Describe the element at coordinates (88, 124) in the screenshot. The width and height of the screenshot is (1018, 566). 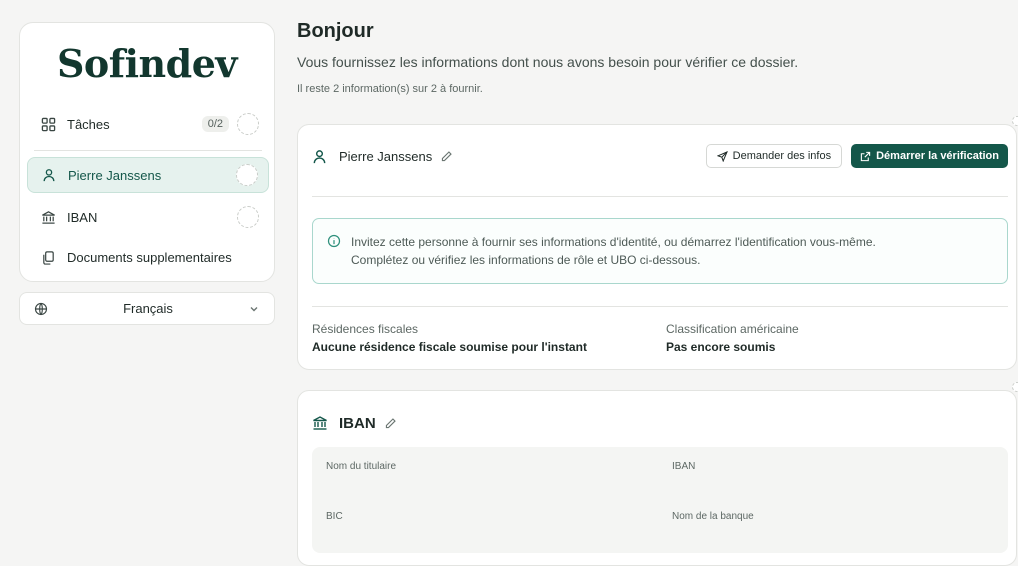
I see `sidebar-item-label: Tâches` at that location.